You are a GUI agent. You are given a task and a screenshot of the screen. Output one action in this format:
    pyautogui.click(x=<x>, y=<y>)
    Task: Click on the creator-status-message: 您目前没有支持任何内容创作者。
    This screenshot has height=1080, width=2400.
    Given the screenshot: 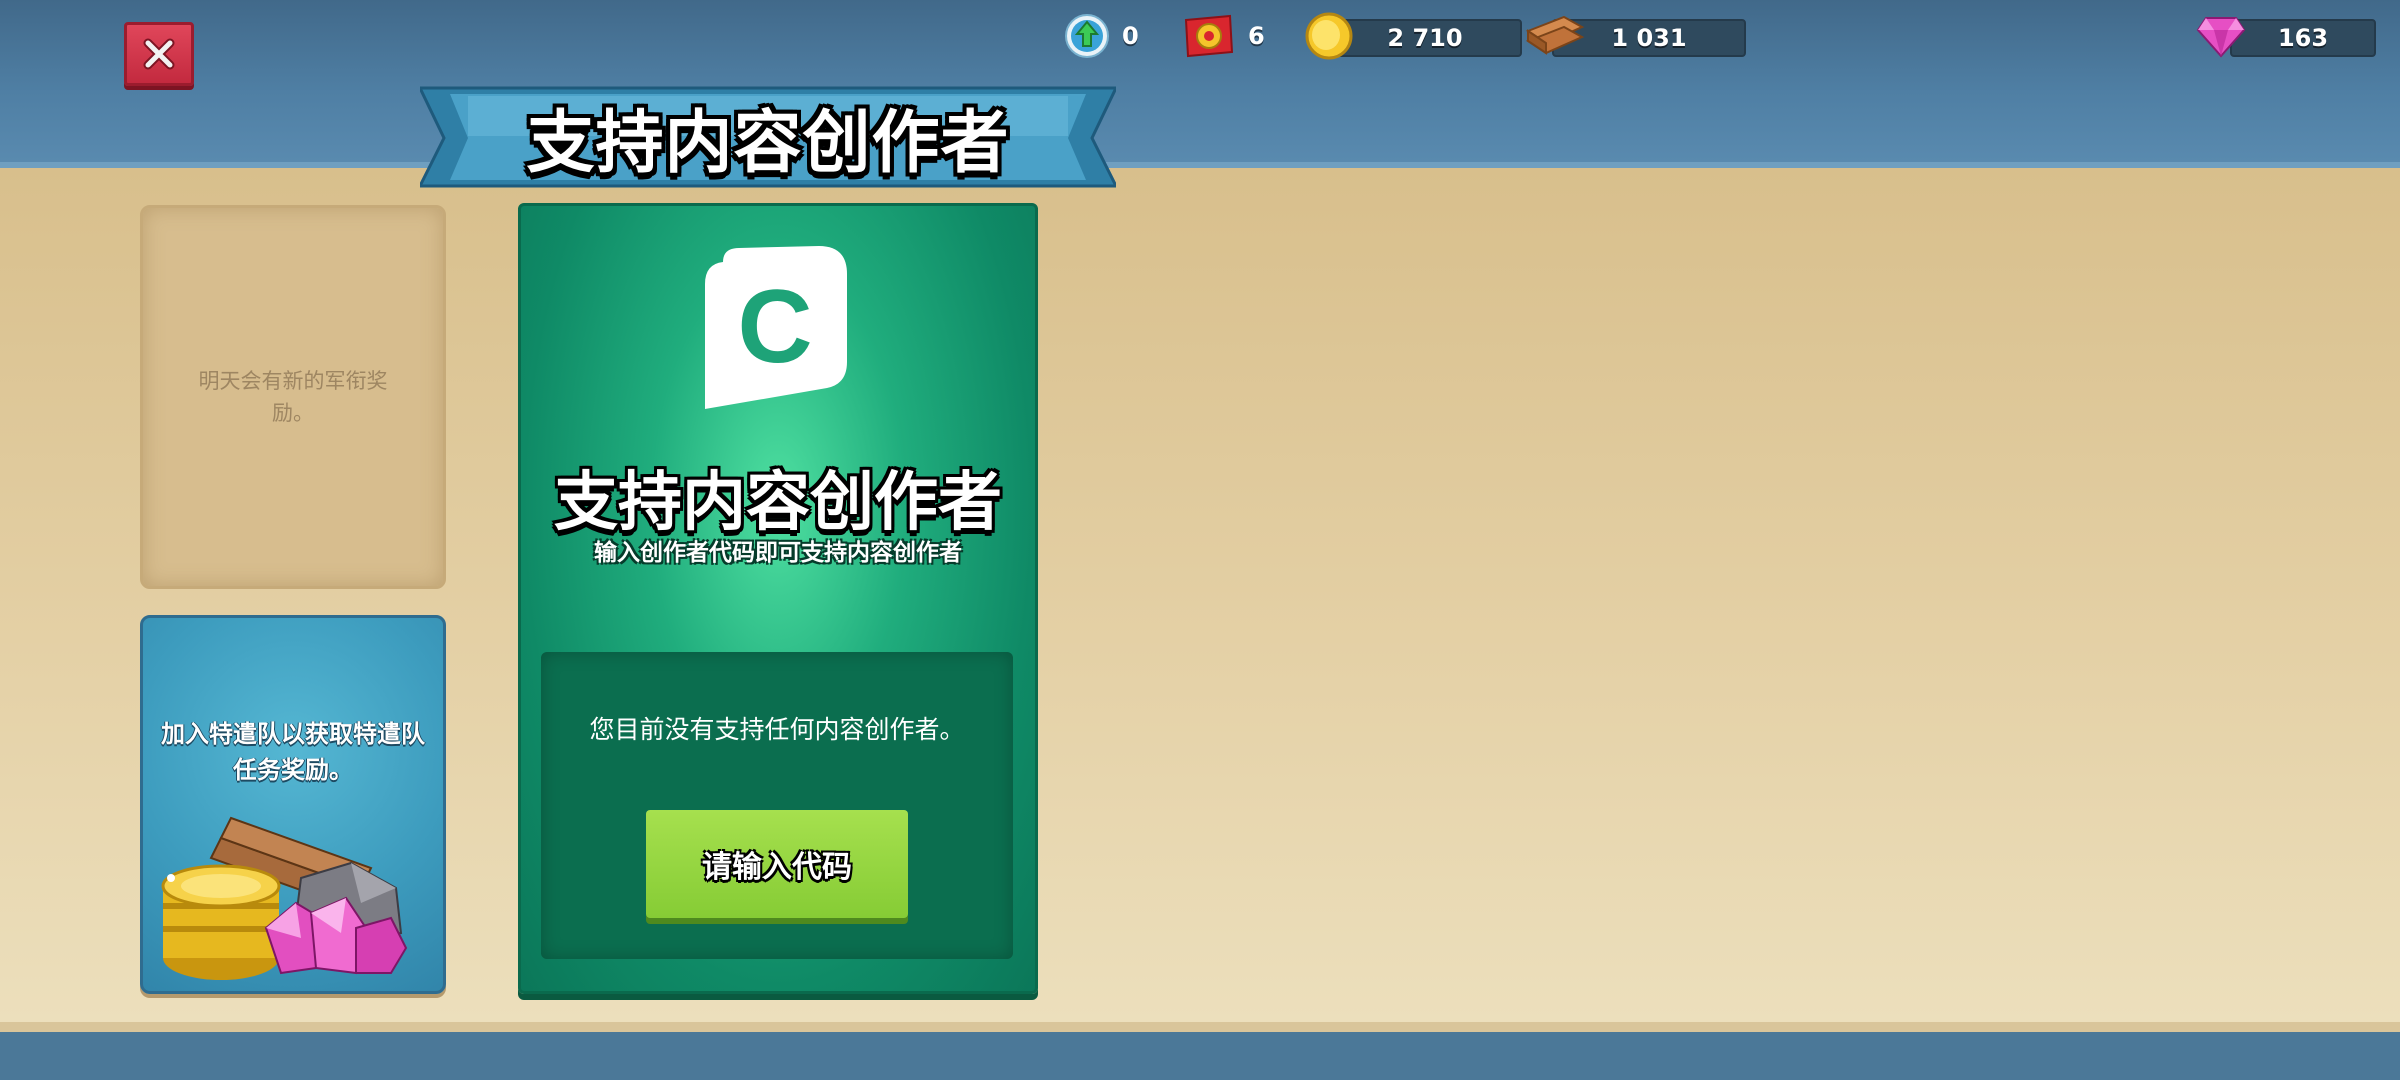 What is the action you would take?
    pyautogui.click(x=777, y=729)
    